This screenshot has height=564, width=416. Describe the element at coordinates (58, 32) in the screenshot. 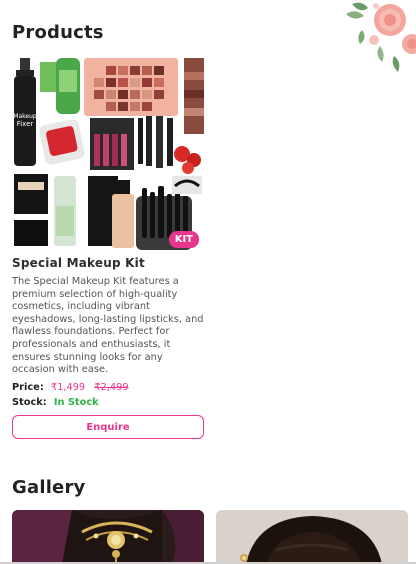

I see `products-section-title: Products` at that location.